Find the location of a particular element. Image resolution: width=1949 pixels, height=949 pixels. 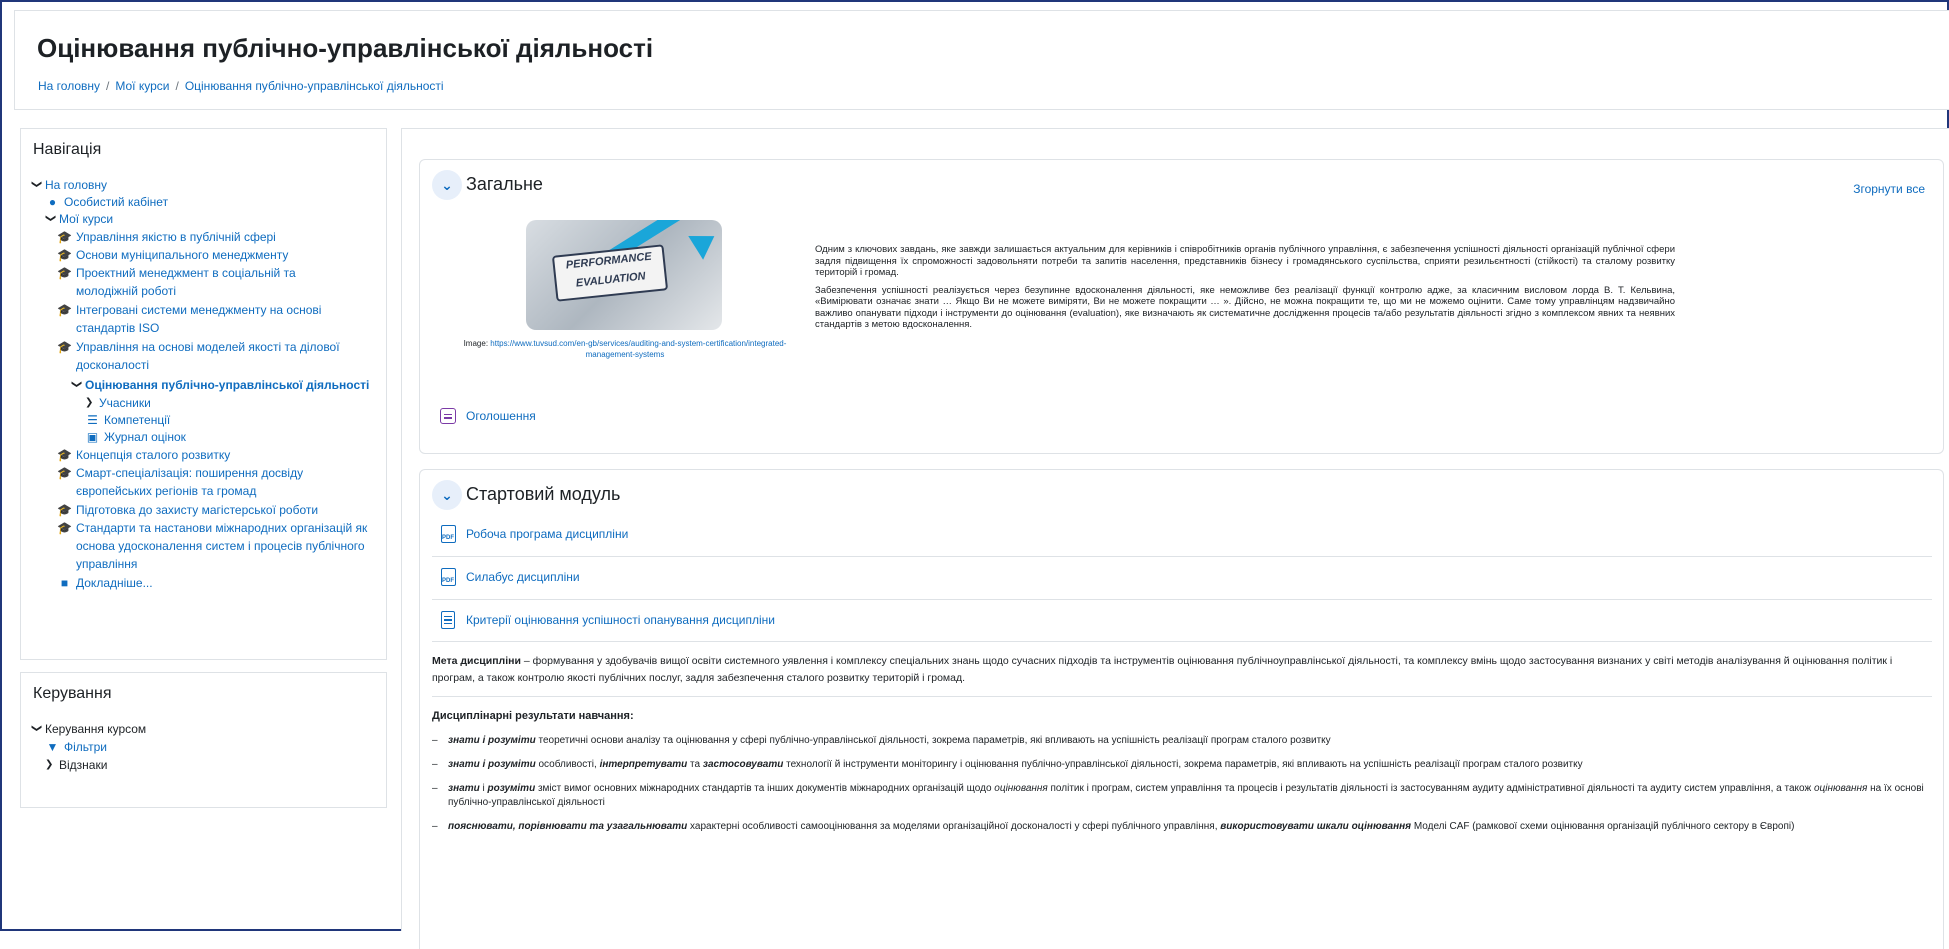

management-block-title: Керування is located at coordinates (72, 693).